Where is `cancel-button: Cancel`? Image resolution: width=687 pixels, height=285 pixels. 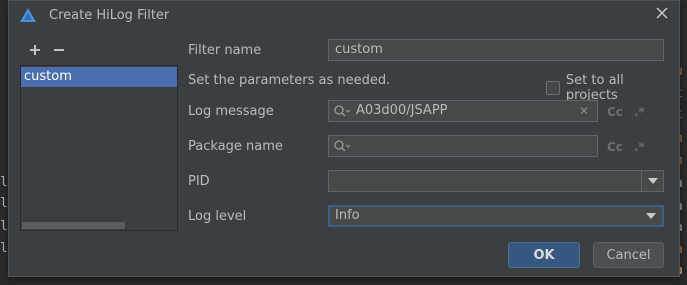
cancel-button: Cancel is located at coordinates (628, 255).